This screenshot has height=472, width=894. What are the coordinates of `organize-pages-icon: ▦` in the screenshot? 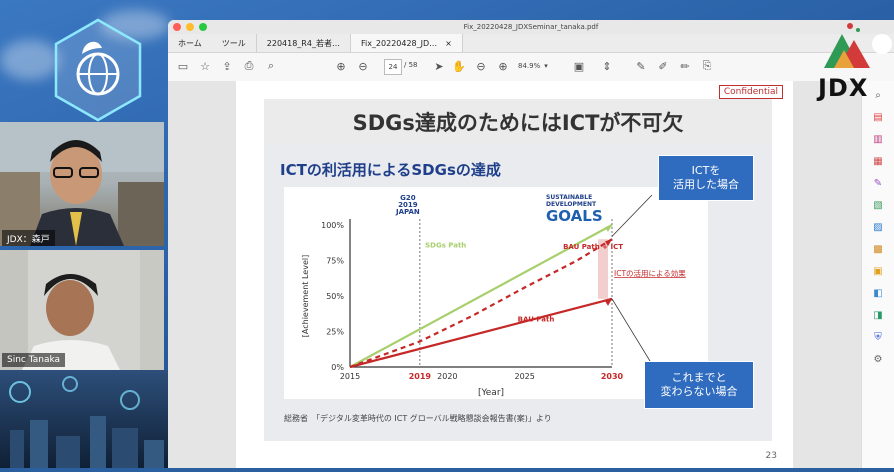 It's located at (878, 161).